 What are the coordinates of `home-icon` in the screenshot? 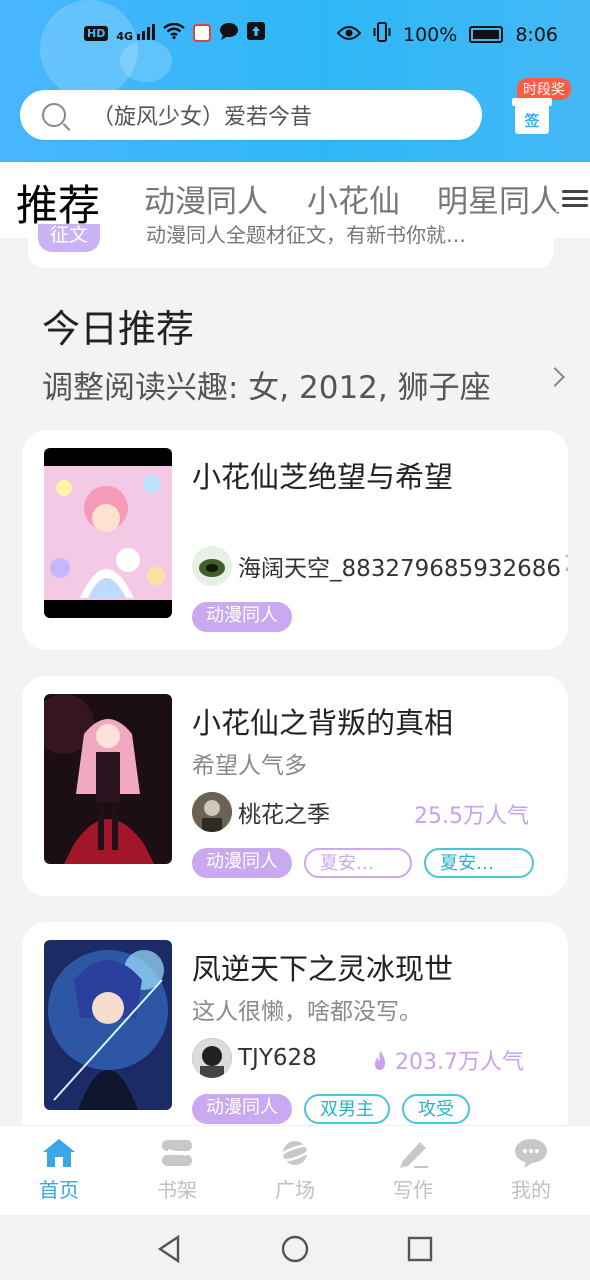 It's located at (59, 1153).